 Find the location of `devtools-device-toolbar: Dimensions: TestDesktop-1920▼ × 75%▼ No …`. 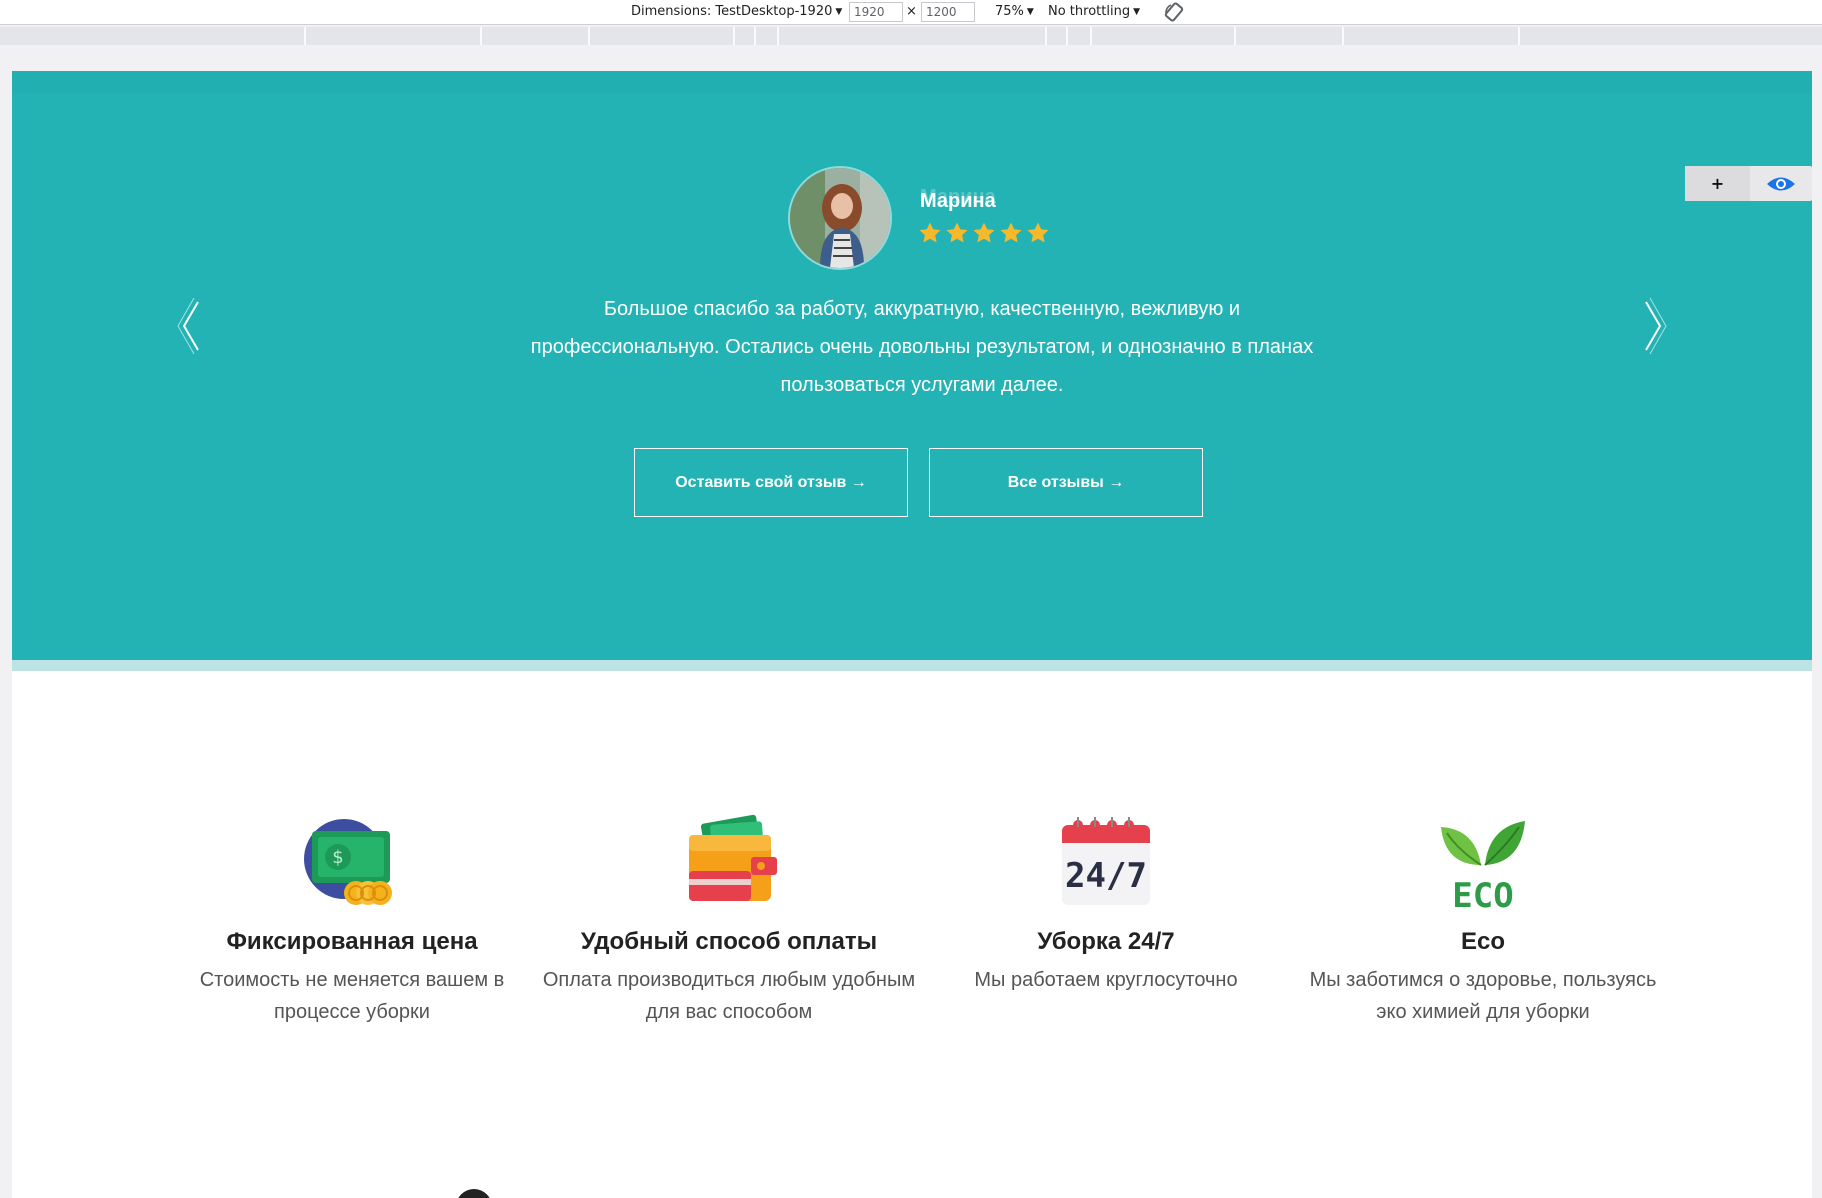

devtools-device-toolbar: Dimensions: TestDesktop-1920▼ × 75%▼ No … is located at coordinates (911, 12).